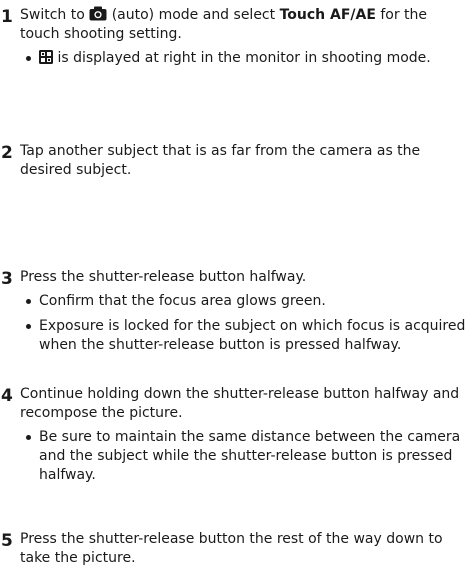 This screenshot has width=472, height=577. Describe the element at coordinates (7, 541) in the screenshot. I see `step-number: 5` at that location.